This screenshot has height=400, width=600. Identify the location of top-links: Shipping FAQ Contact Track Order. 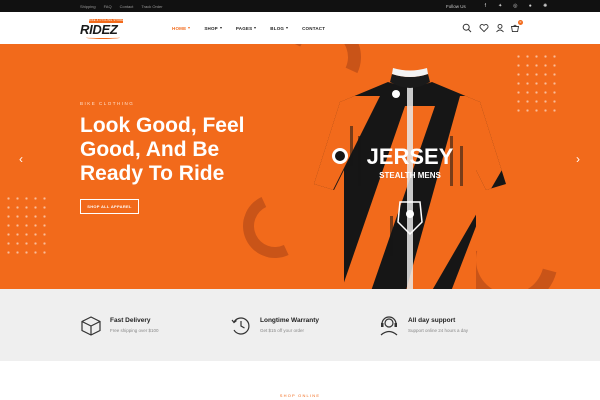
(125, 6).